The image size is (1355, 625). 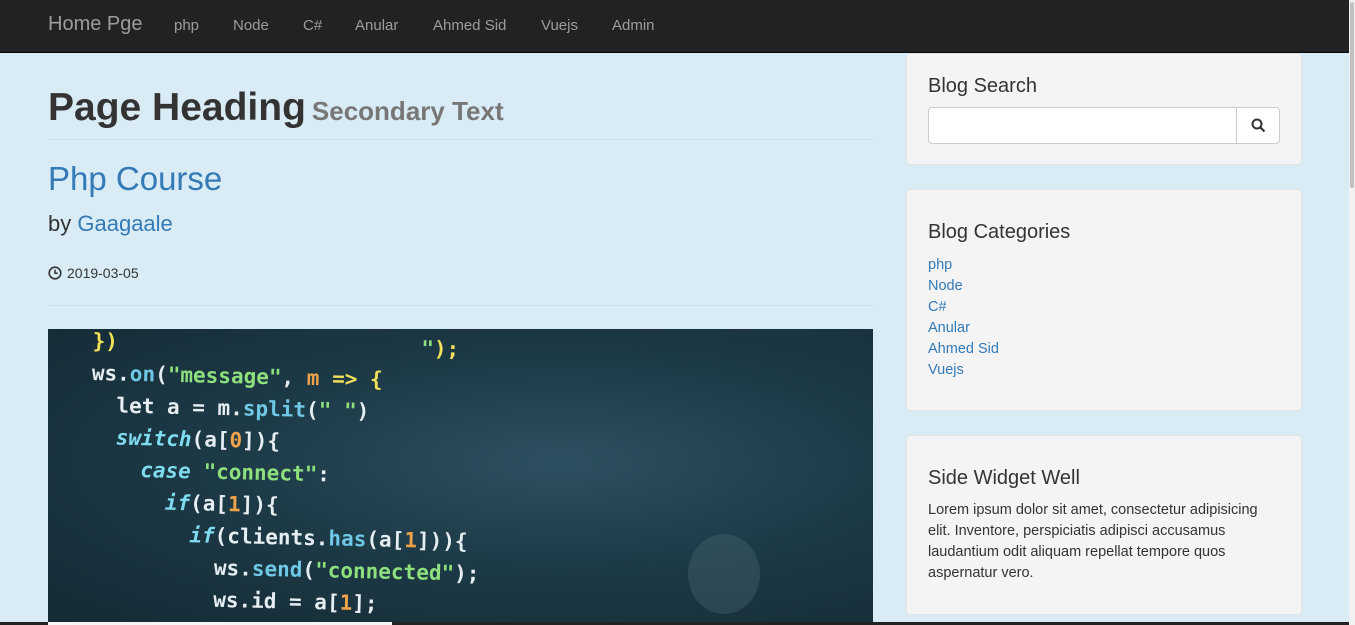 What do you see at coordinates (963, 265) in the screenshot?
I see `category-php: php` at bounding box center [963, 265].